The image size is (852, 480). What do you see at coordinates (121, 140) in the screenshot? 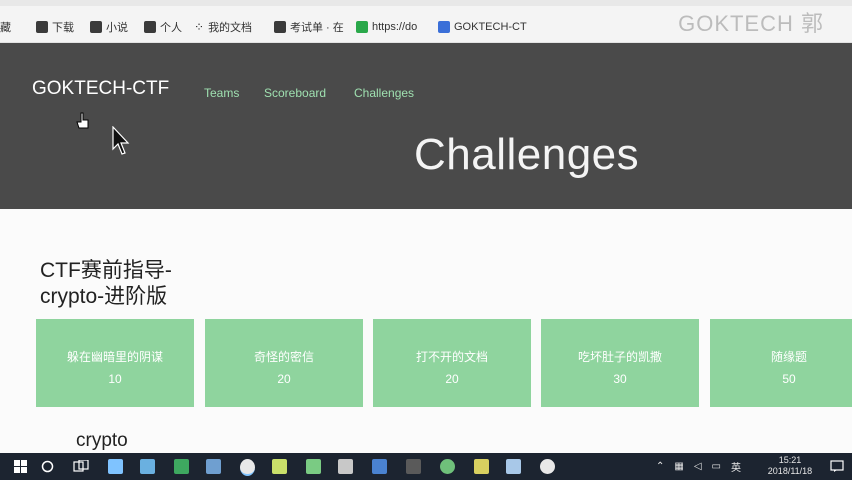
I see `arrow-cursor-icon` at bounding box center [121, 140].